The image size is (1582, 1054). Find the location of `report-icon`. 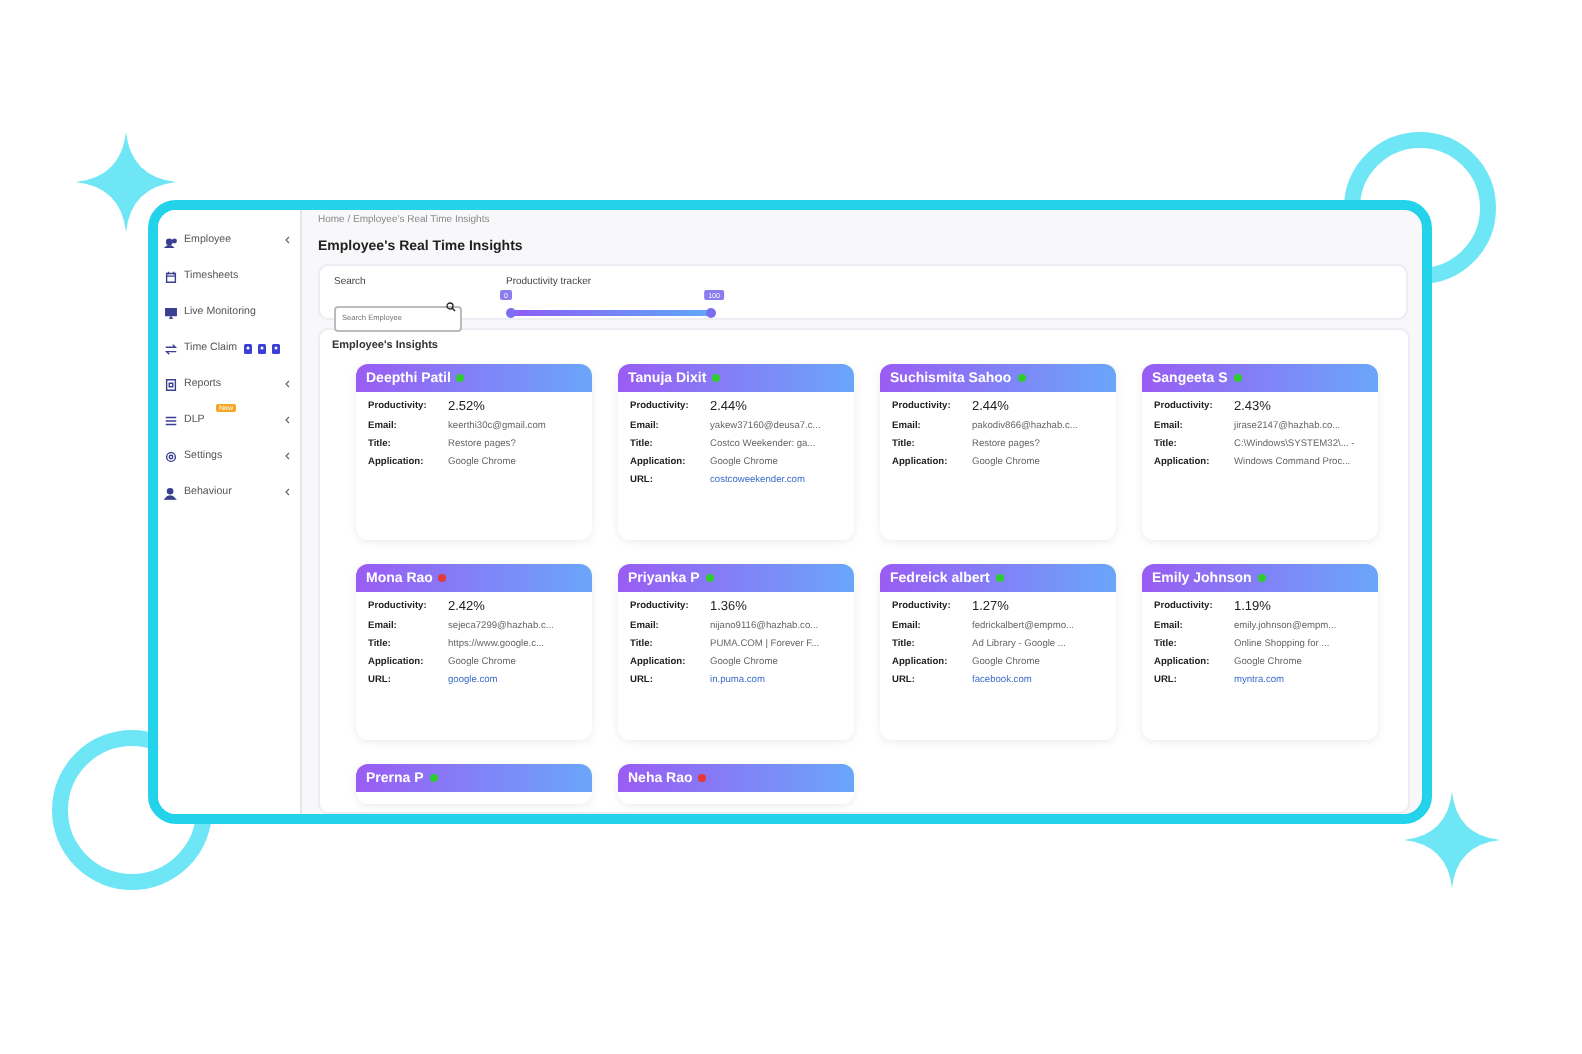

report-icon is located at coordinates (171, 384).